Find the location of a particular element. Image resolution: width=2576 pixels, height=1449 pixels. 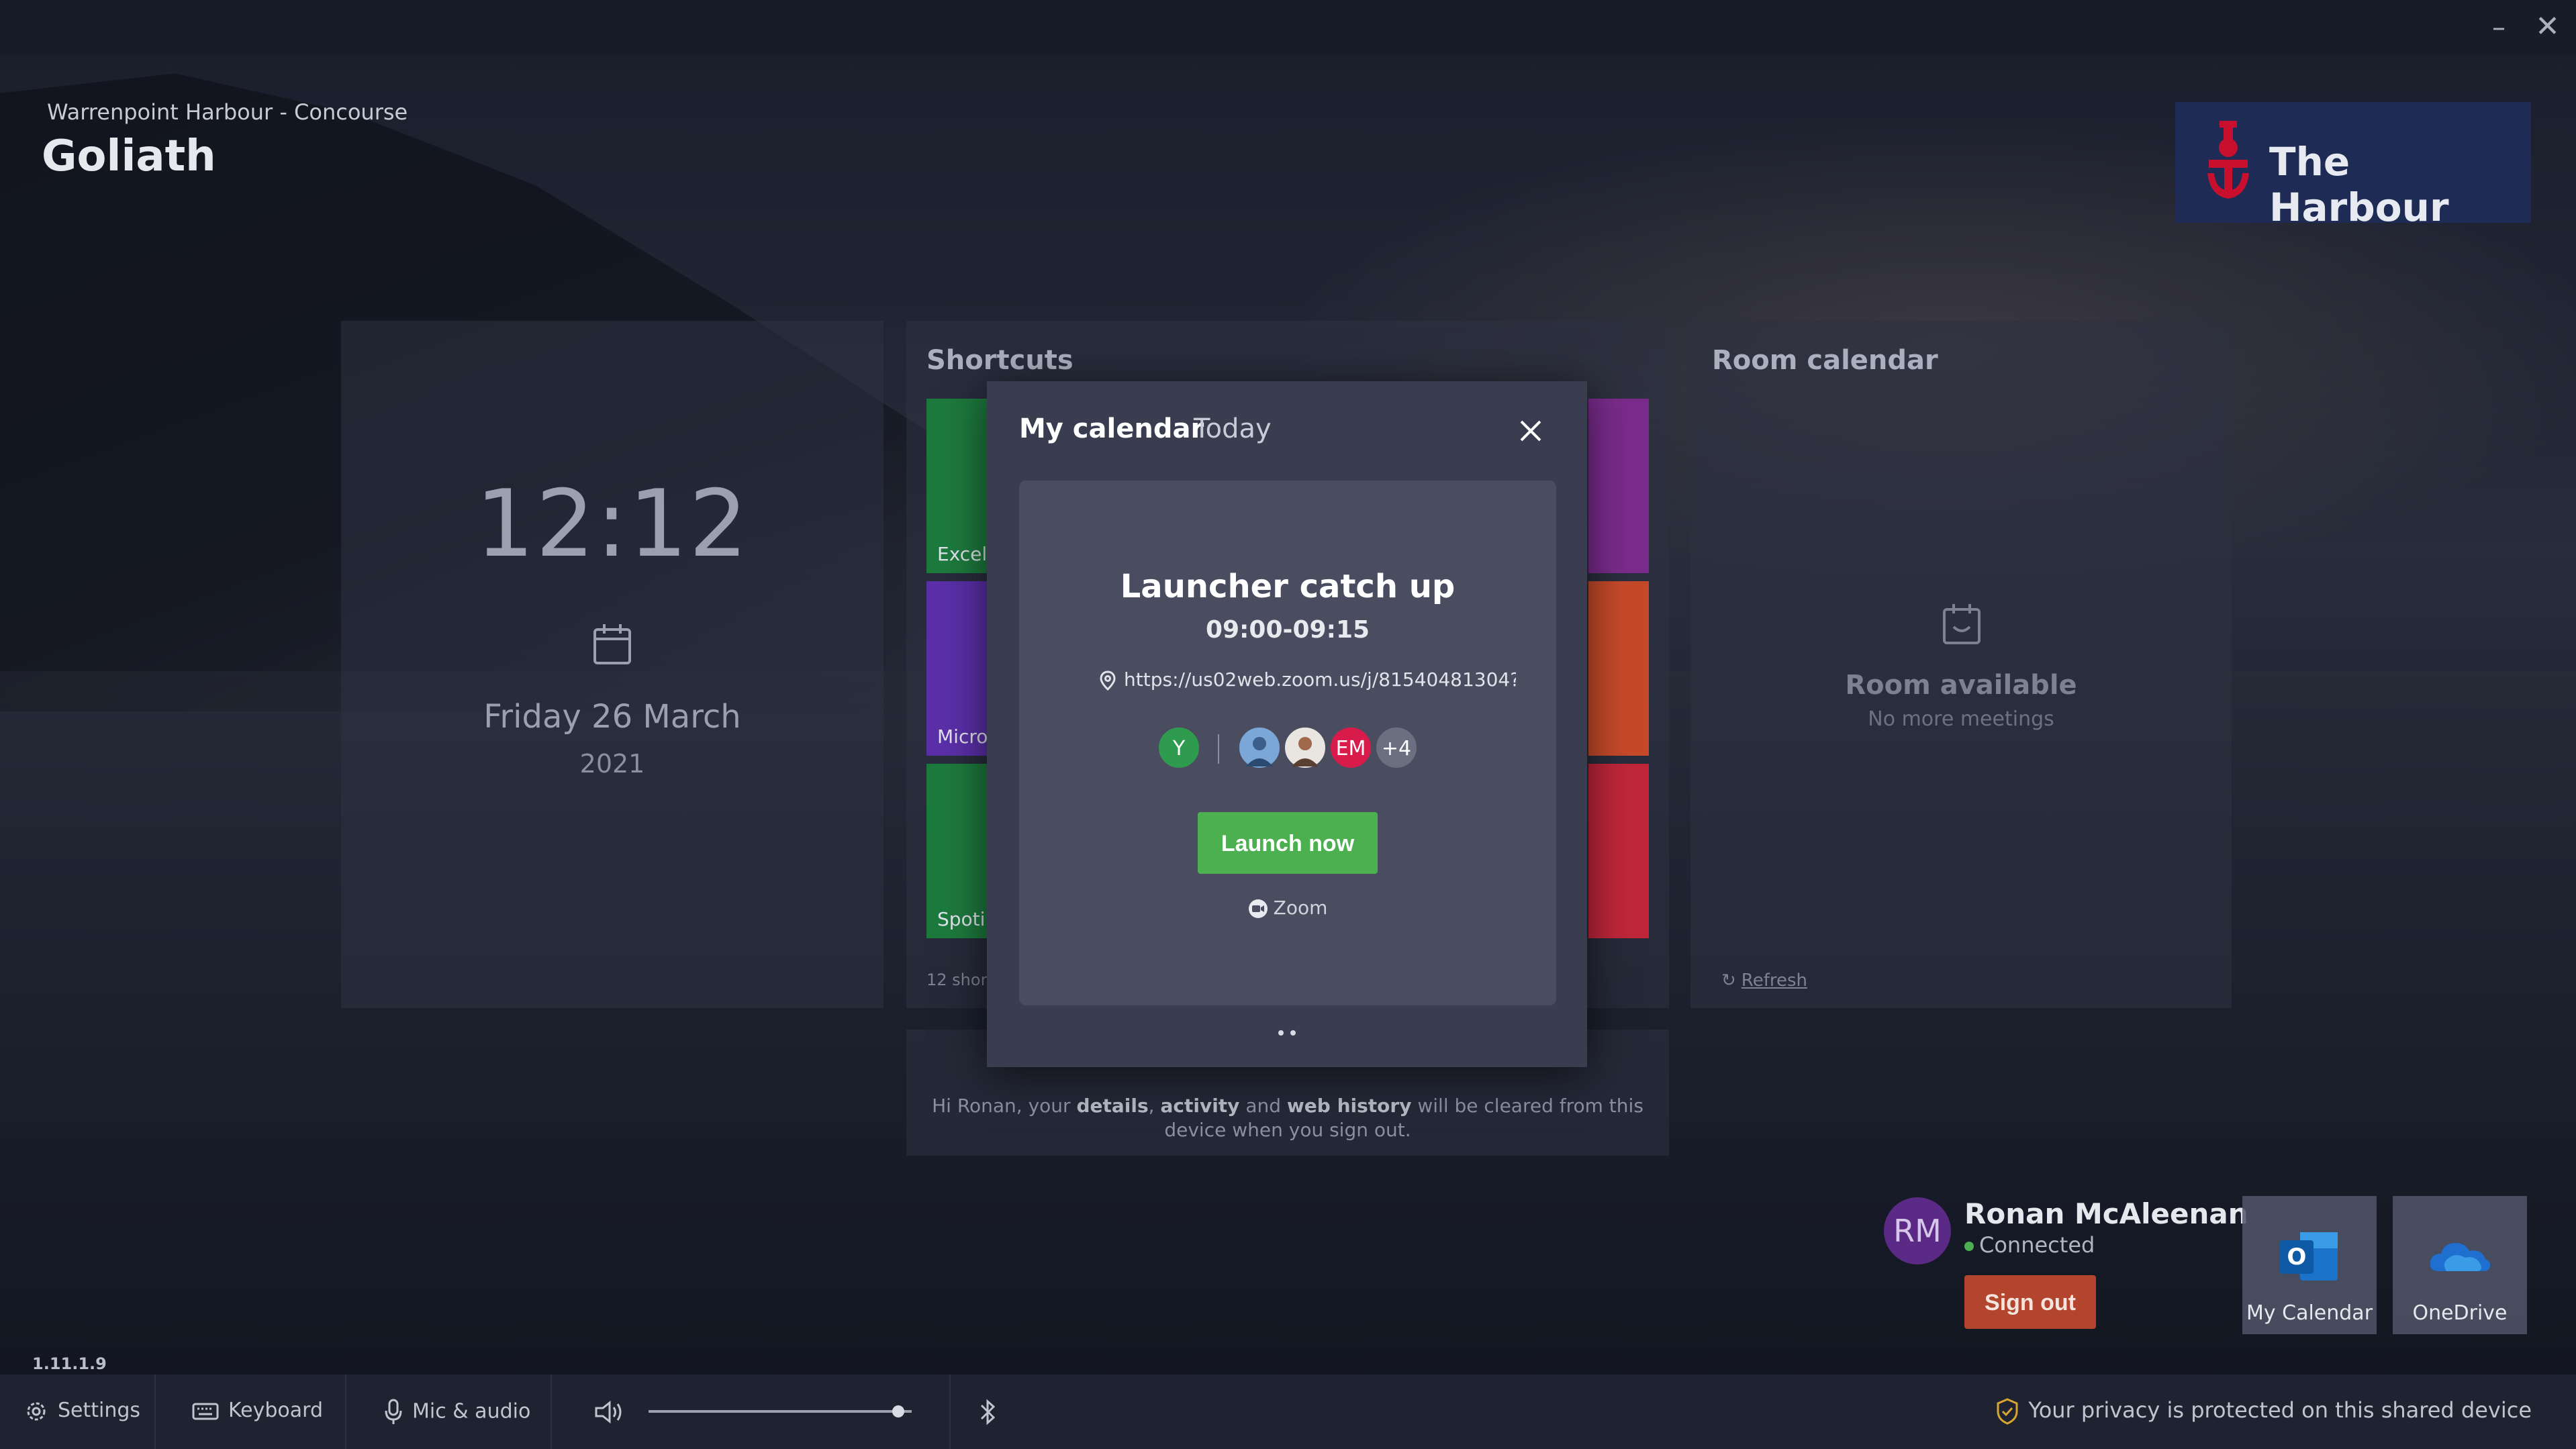

close-icon: ✕ is located at coordinates (2547, 26).